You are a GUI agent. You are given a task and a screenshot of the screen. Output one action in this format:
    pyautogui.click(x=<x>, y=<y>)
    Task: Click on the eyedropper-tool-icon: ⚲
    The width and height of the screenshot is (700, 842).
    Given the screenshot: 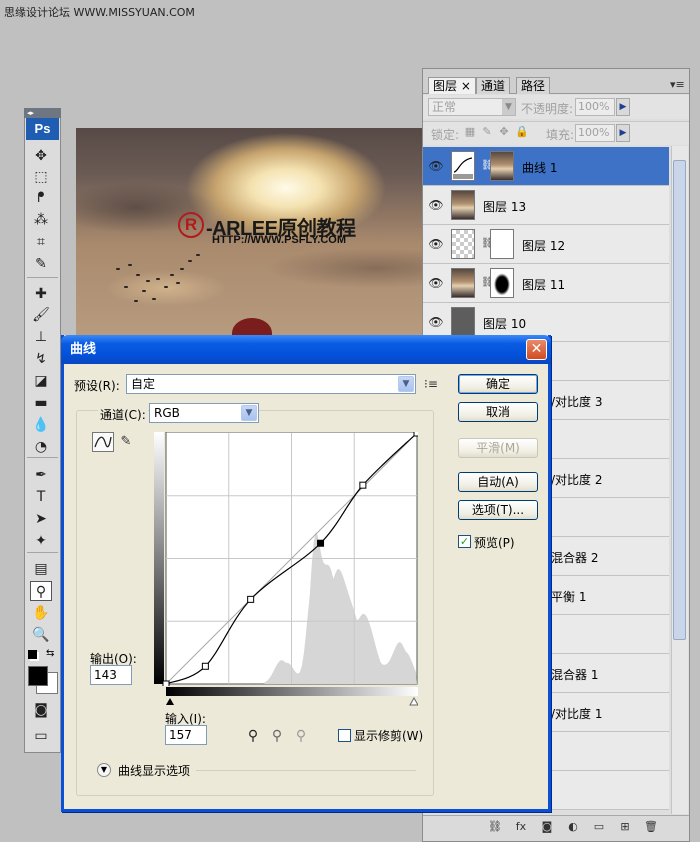 What is the action you would take?
    pyautogui.click(x=41, y=591)
    